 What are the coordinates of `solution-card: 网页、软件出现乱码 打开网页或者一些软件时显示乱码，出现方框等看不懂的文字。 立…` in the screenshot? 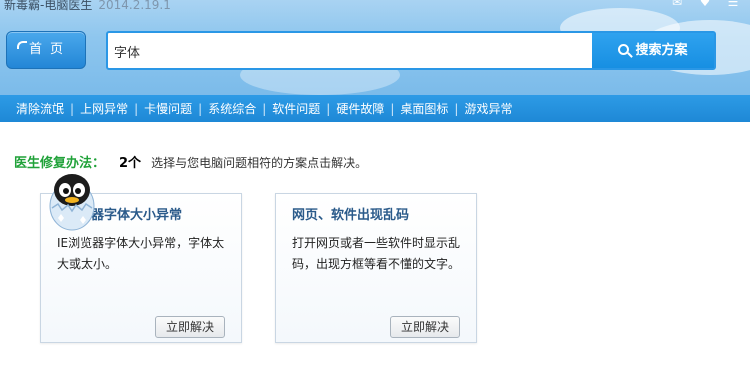 It's located at (376, 268).